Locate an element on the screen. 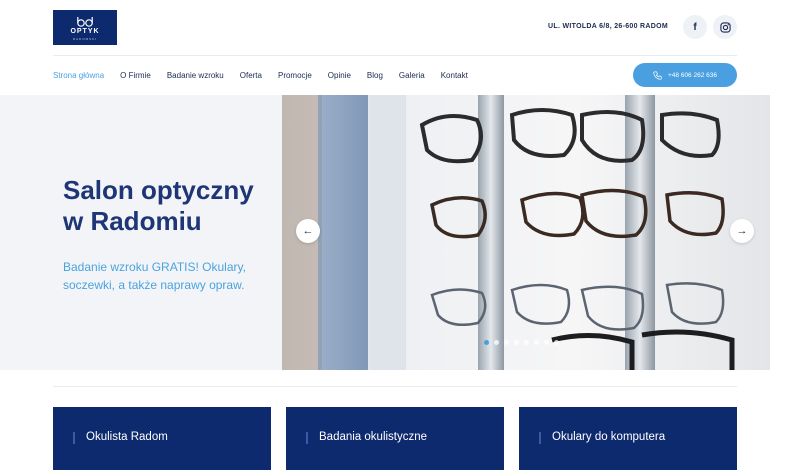 The height and width of the screenshot is (470, 790). instagram-icon is located at coordinates (725, 27).